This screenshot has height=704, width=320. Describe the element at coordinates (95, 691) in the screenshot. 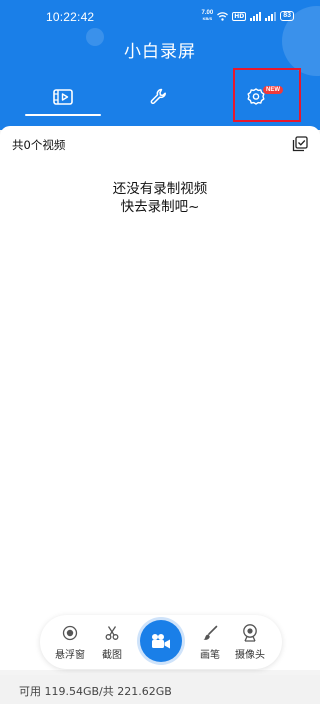

I see `storage-info: 可用 119.54GB/共 221.62GB` at that location.